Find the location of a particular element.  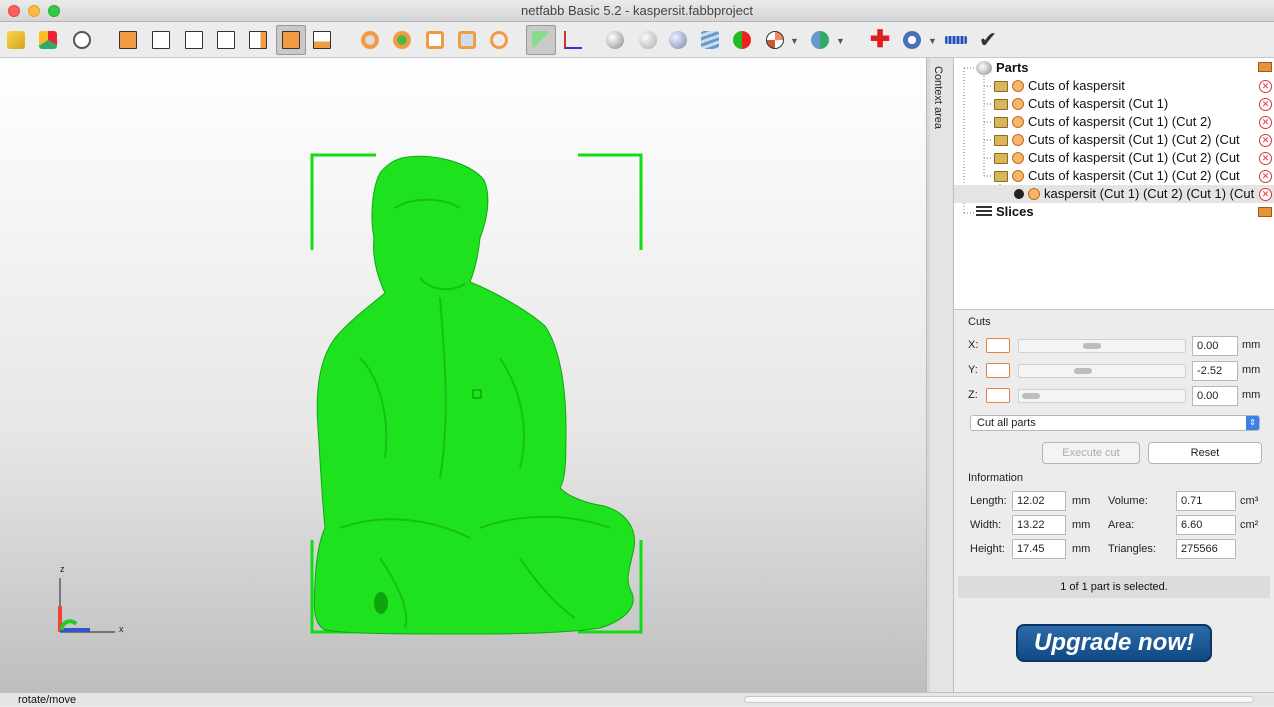

view-perspective-icon is located at coordinates (322, 40).